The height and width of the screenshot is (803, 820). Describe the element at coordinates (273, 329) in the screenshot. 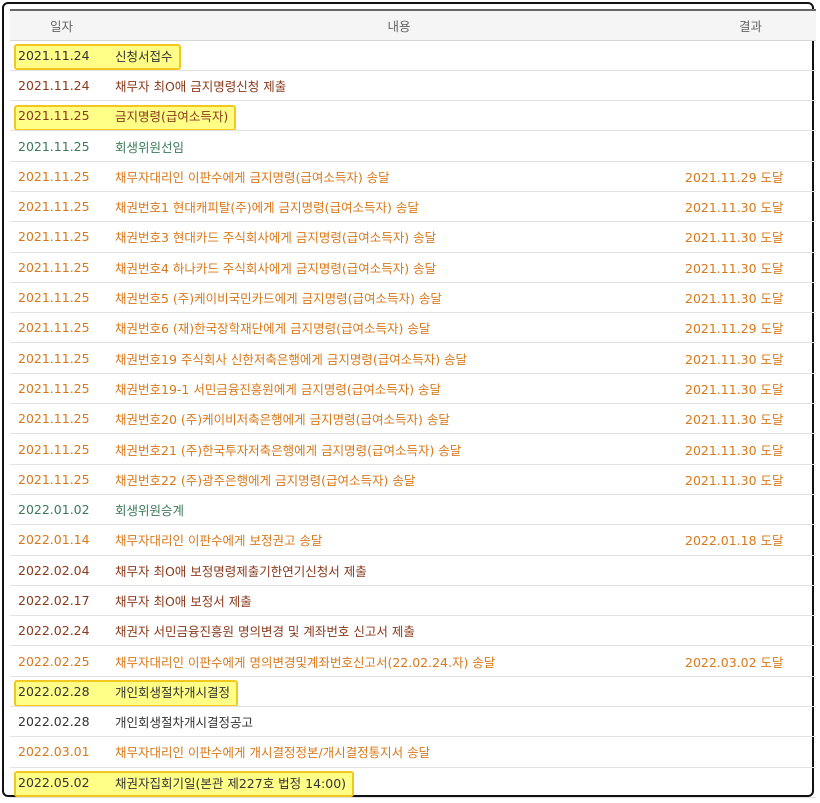

I see `row-content-text: 채권번호6 (재)한국장학재단에게 금지명령(급여소득자) 송달` at that location.